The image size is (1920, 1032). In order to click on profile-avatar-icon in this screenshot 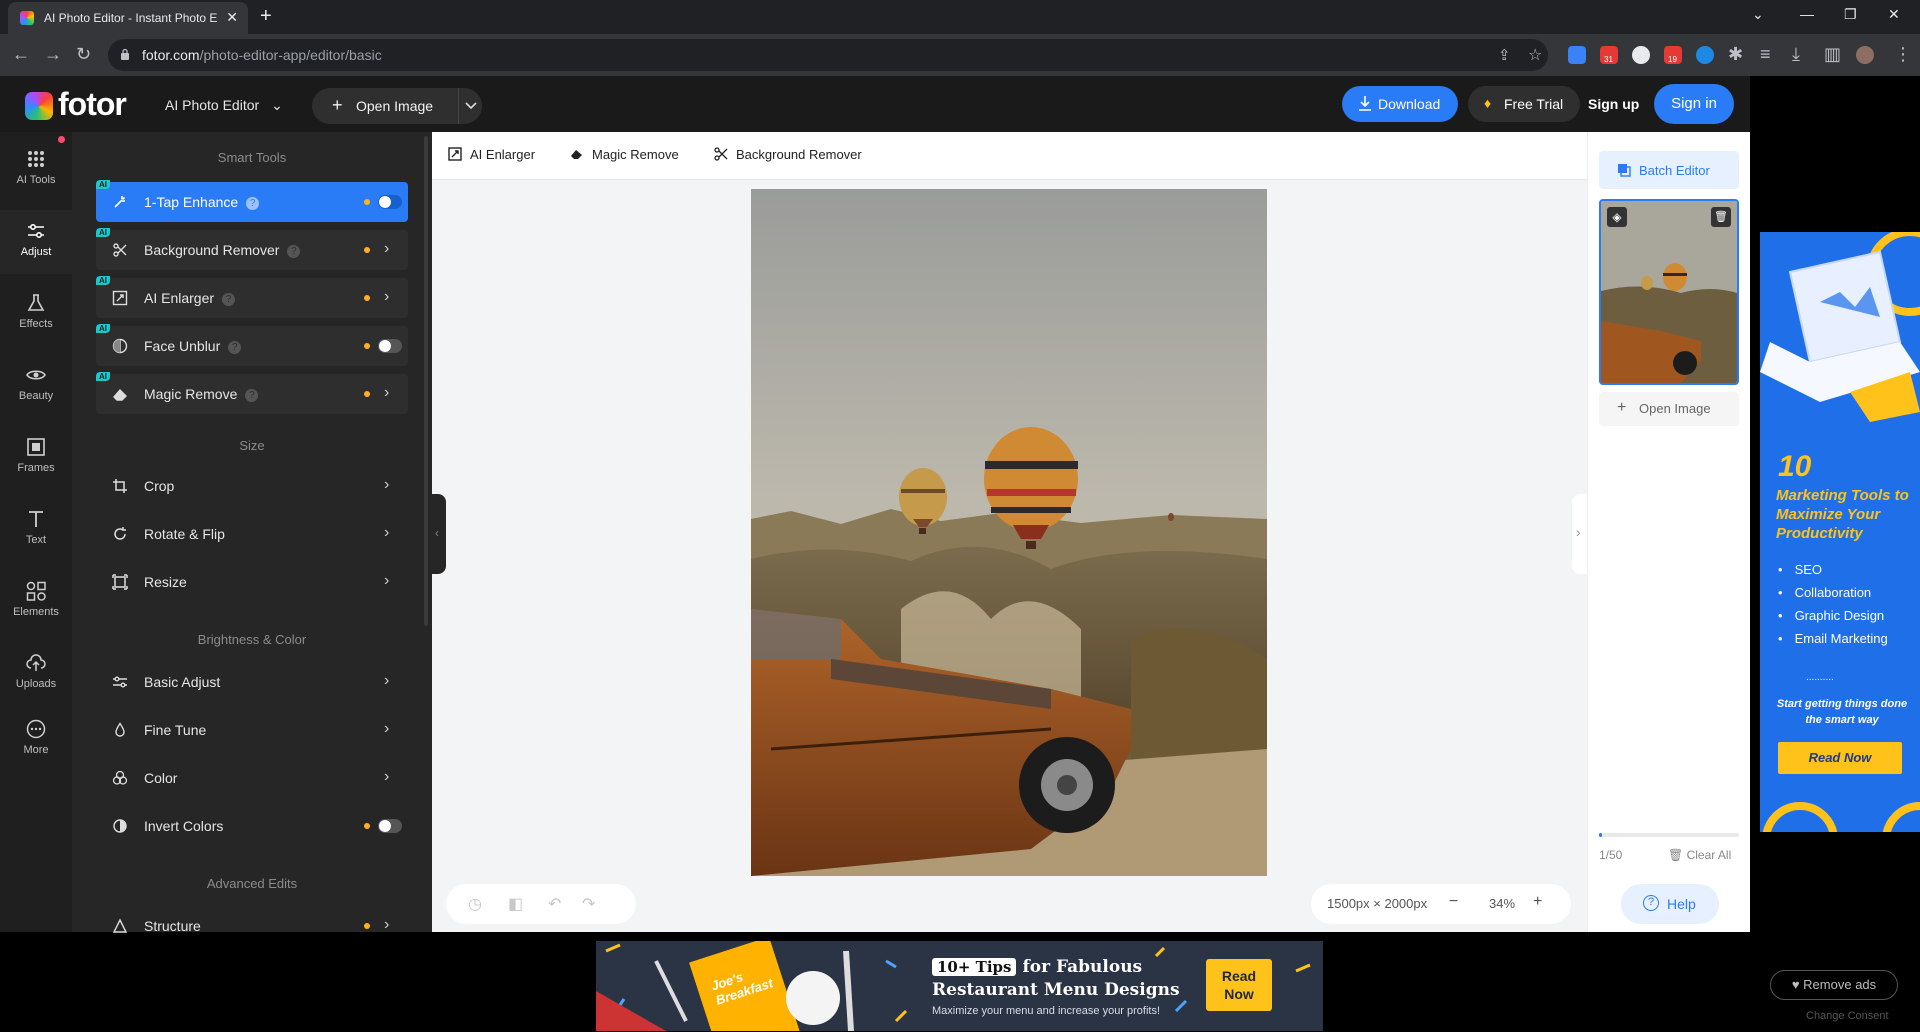, I will do `click(1865, 55)`.